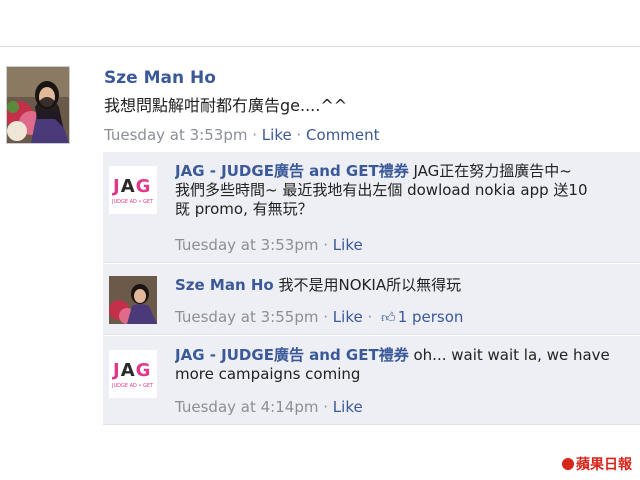 This screenshot has width=640, height=480. I want to click on comment-time: Tuesday at 4:14pm, so click(246, 407).